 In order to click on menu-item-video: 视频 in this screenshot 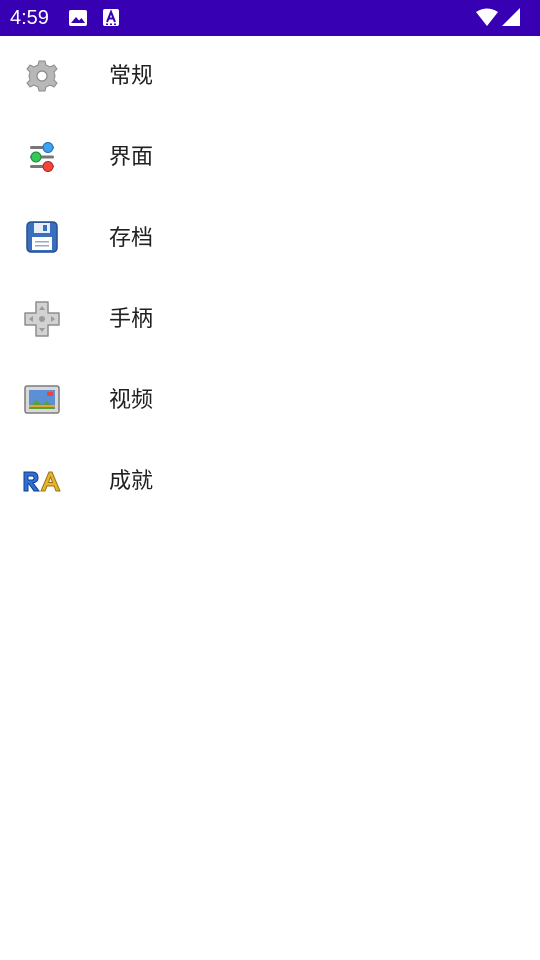, I will do `click(270, 400)`.